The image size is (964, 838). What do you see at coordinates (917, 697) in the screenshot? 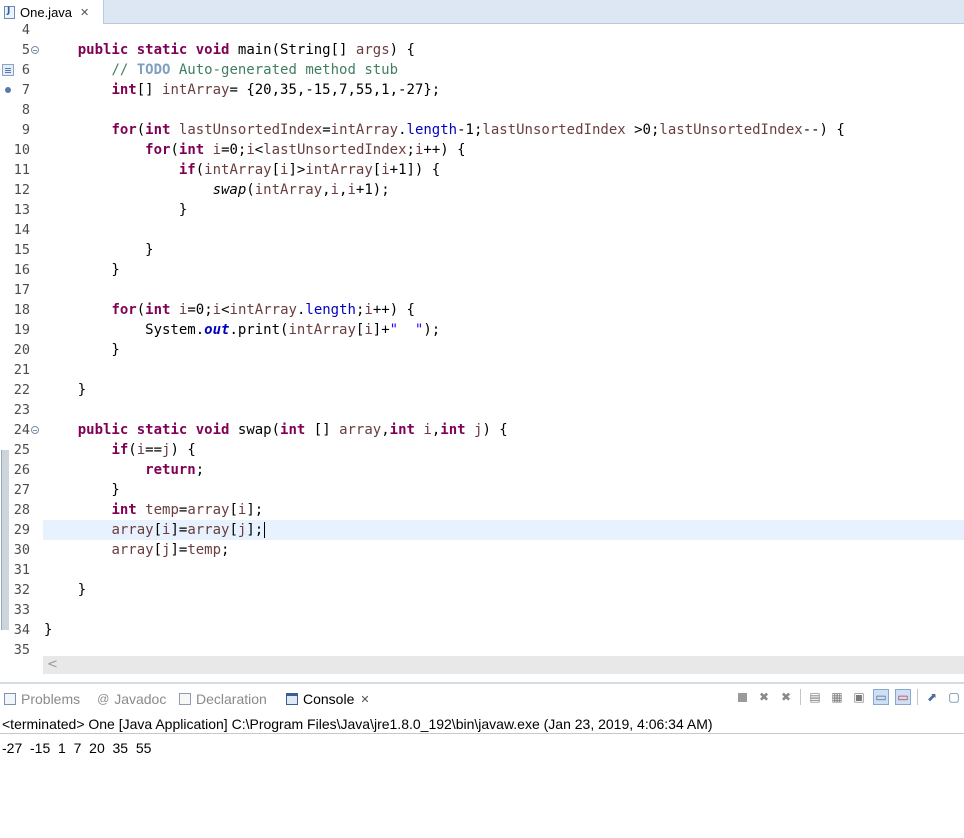
I see `toolbar-separator` at bounding box center [917, 697].